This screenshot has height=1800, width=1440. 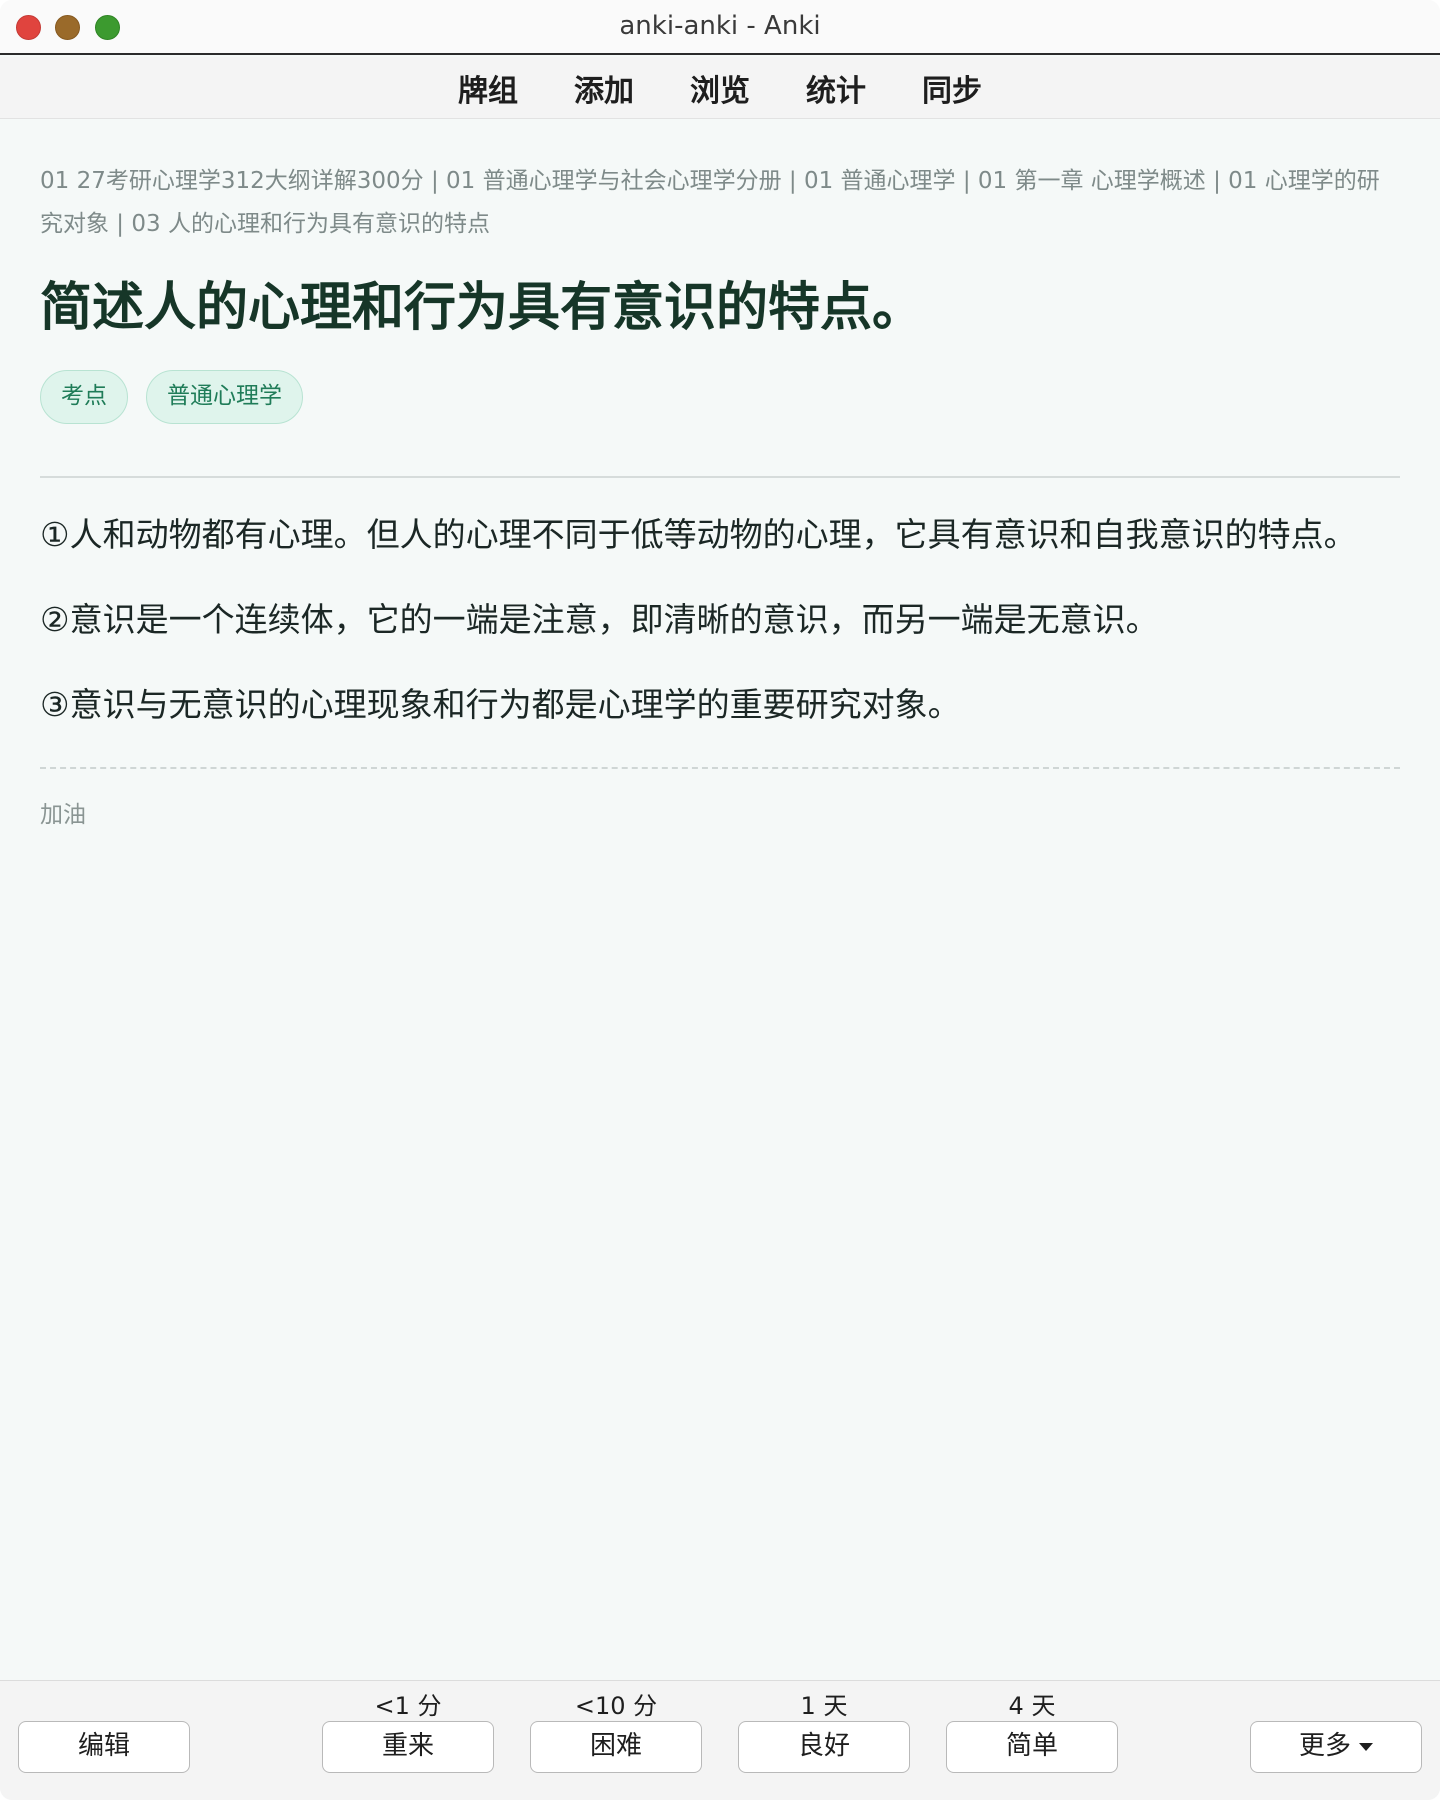 I want to click on answer-point: ②意识是一个连续体，它的一端是注意，即清晰的意识，而另一端是无意识。, so click(x=599, y=619).